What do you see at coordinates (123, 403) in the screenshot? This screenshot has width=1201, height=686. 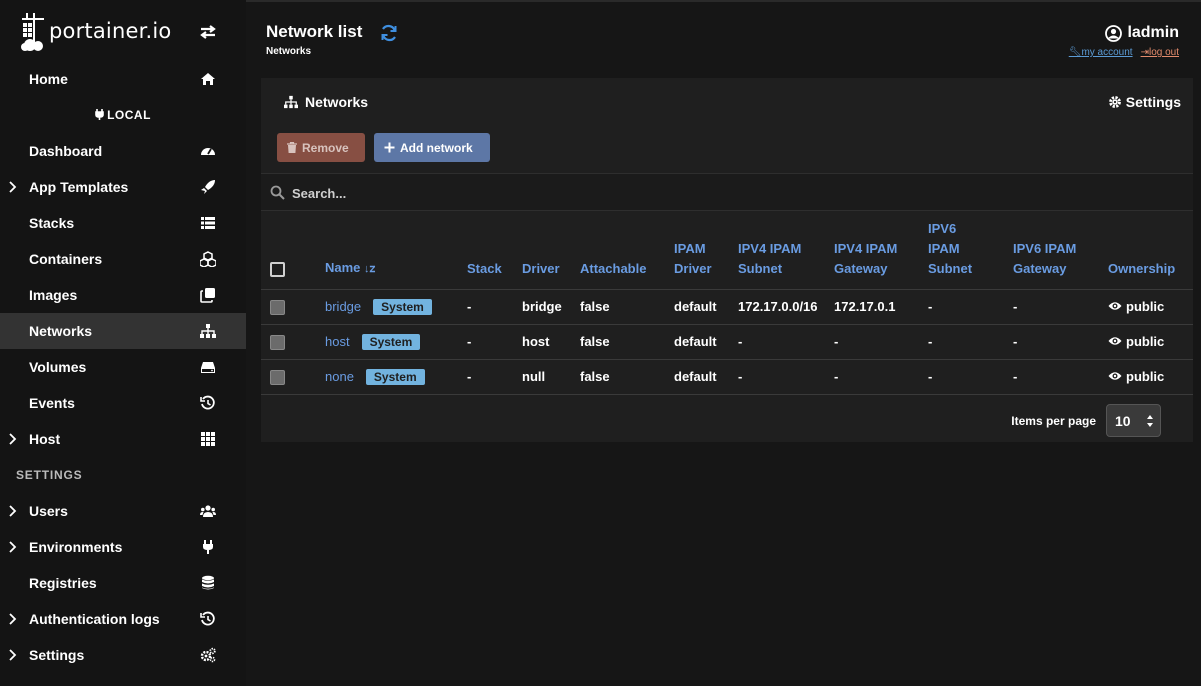 I see `sidebar-item-events: Events` at bounding box center [123, 403].